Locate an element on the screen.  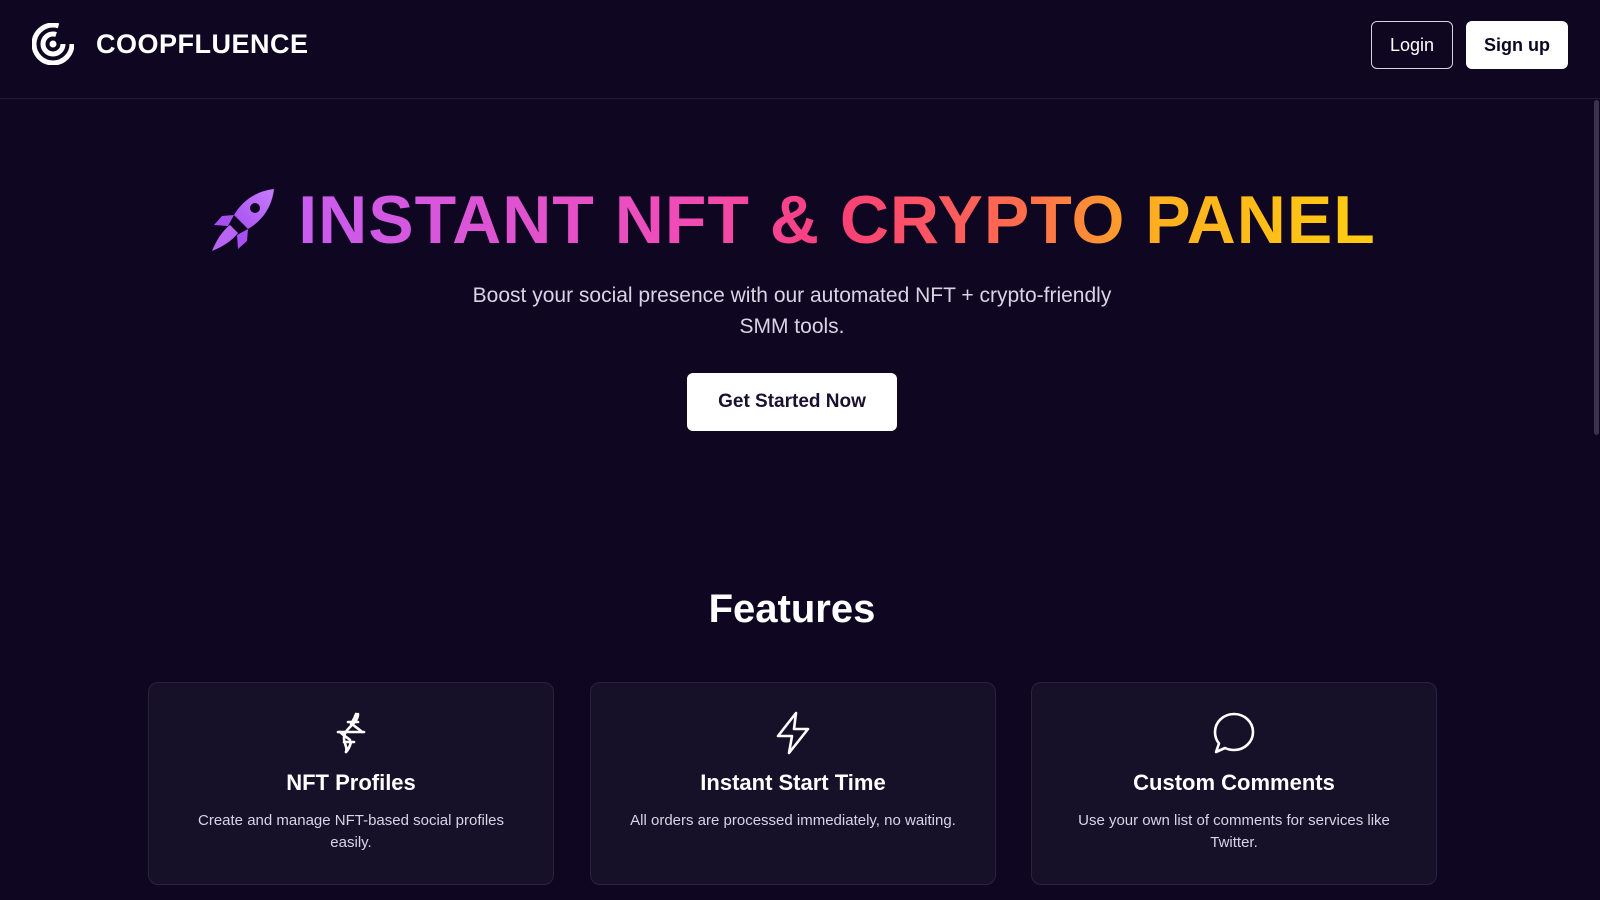
hero-title: INSTANT NFT & CRYPTO PANEL is located at coordinates (837, 220).